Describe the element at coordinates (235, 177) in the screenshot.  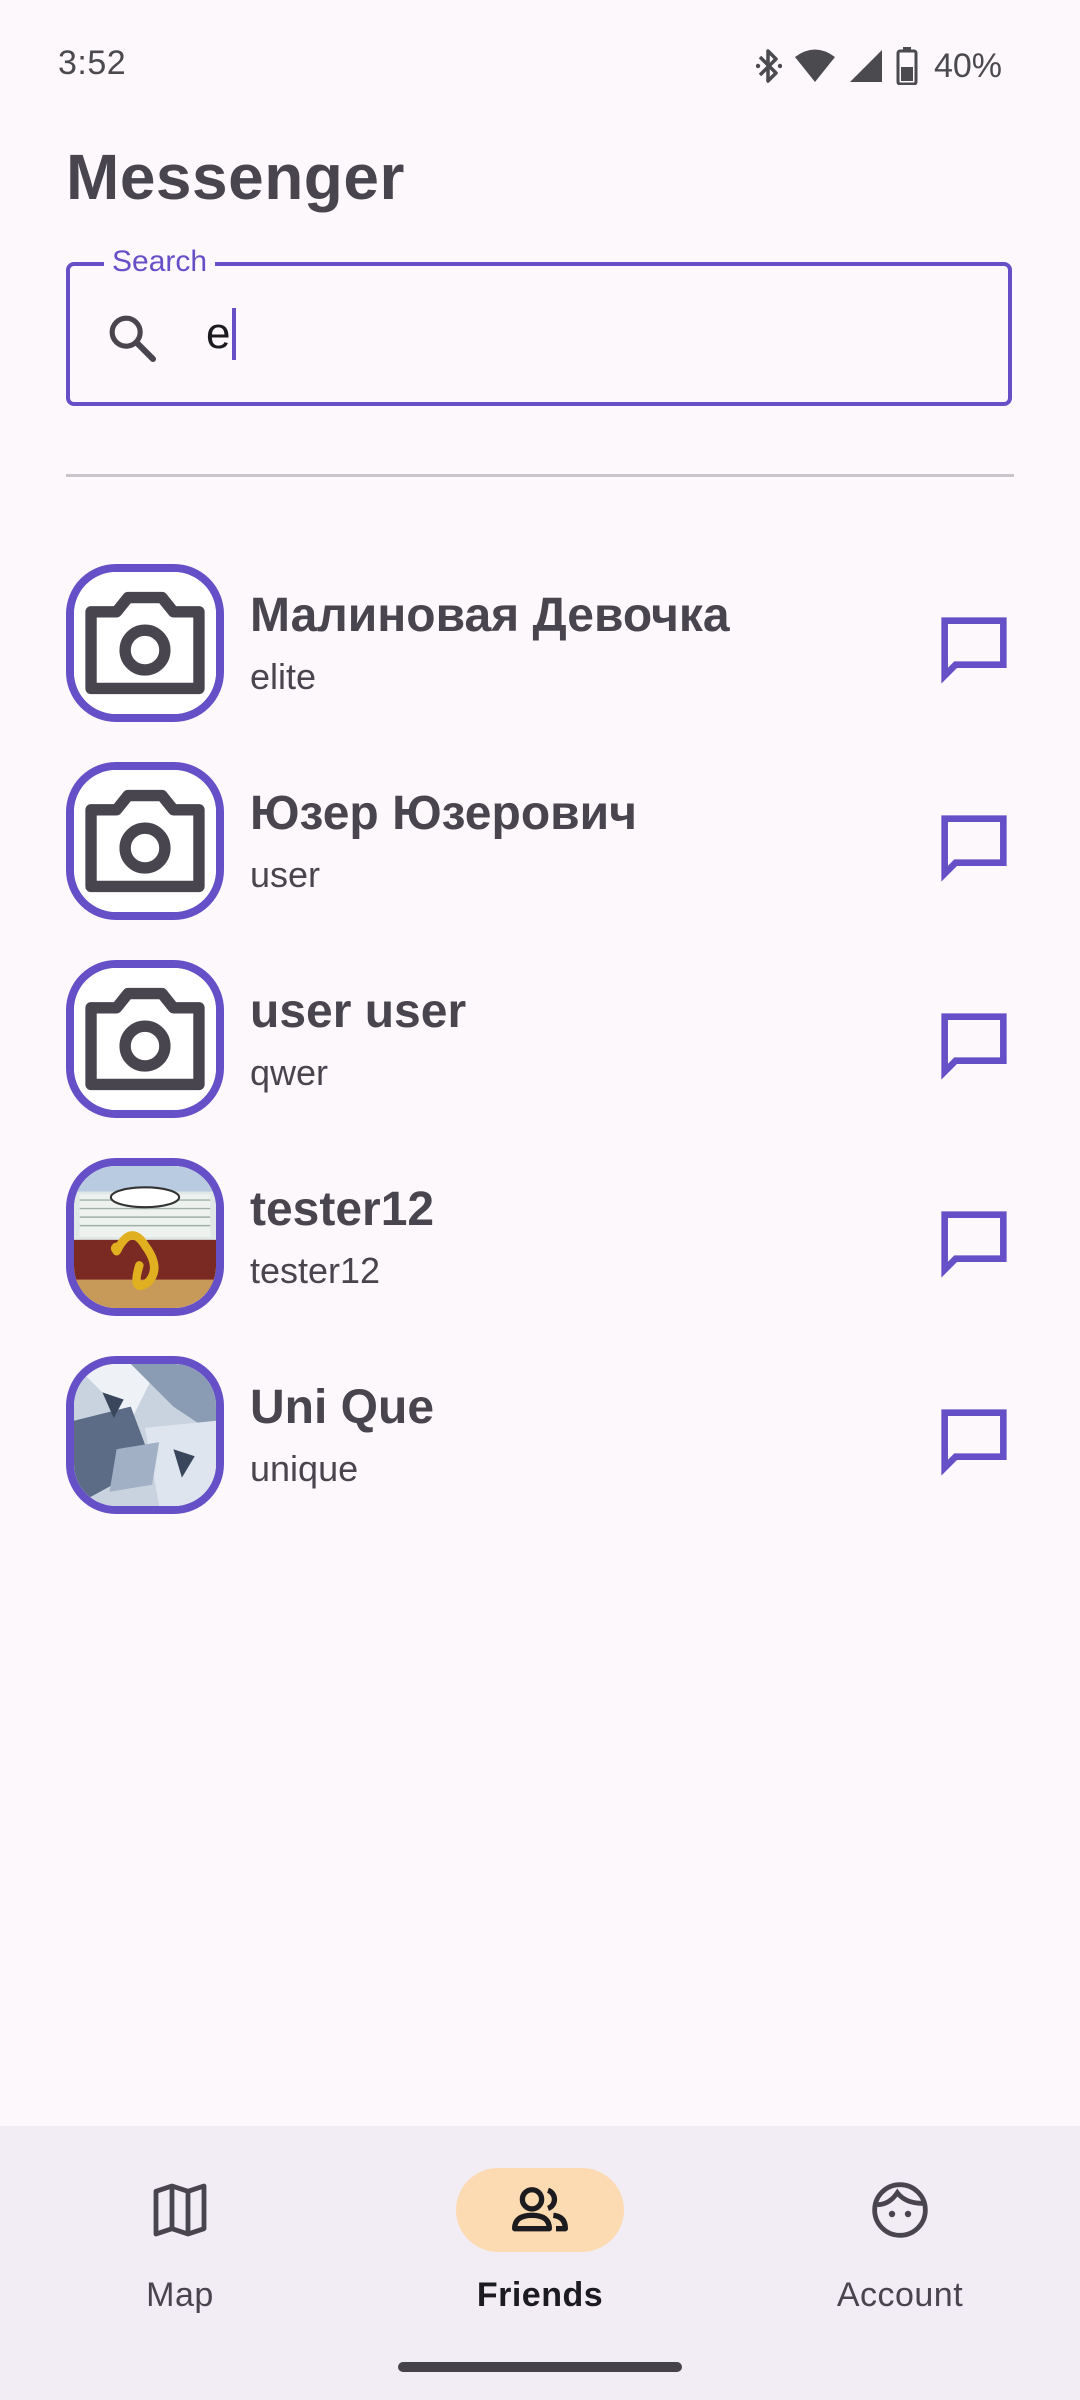
I see `page-title: Messenger` at that location.